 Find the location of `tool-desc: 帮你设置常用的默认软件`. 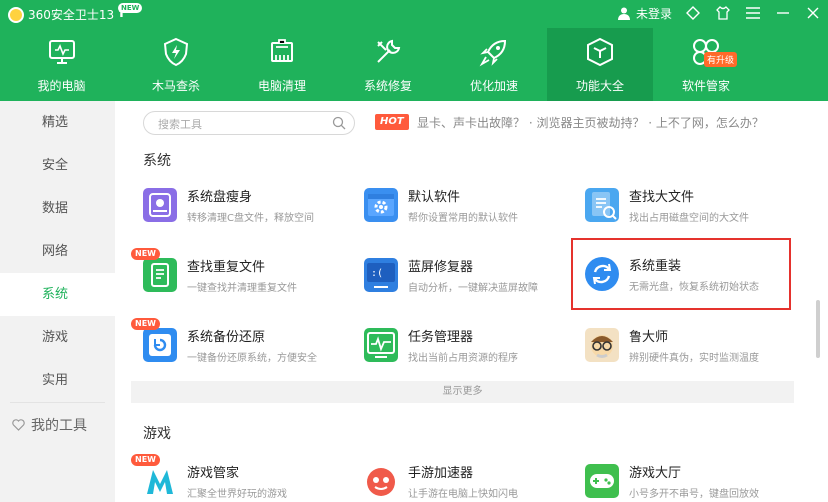

tool-desc: 帮你设置常用的默认软件 is located at coordinates (463, 218).